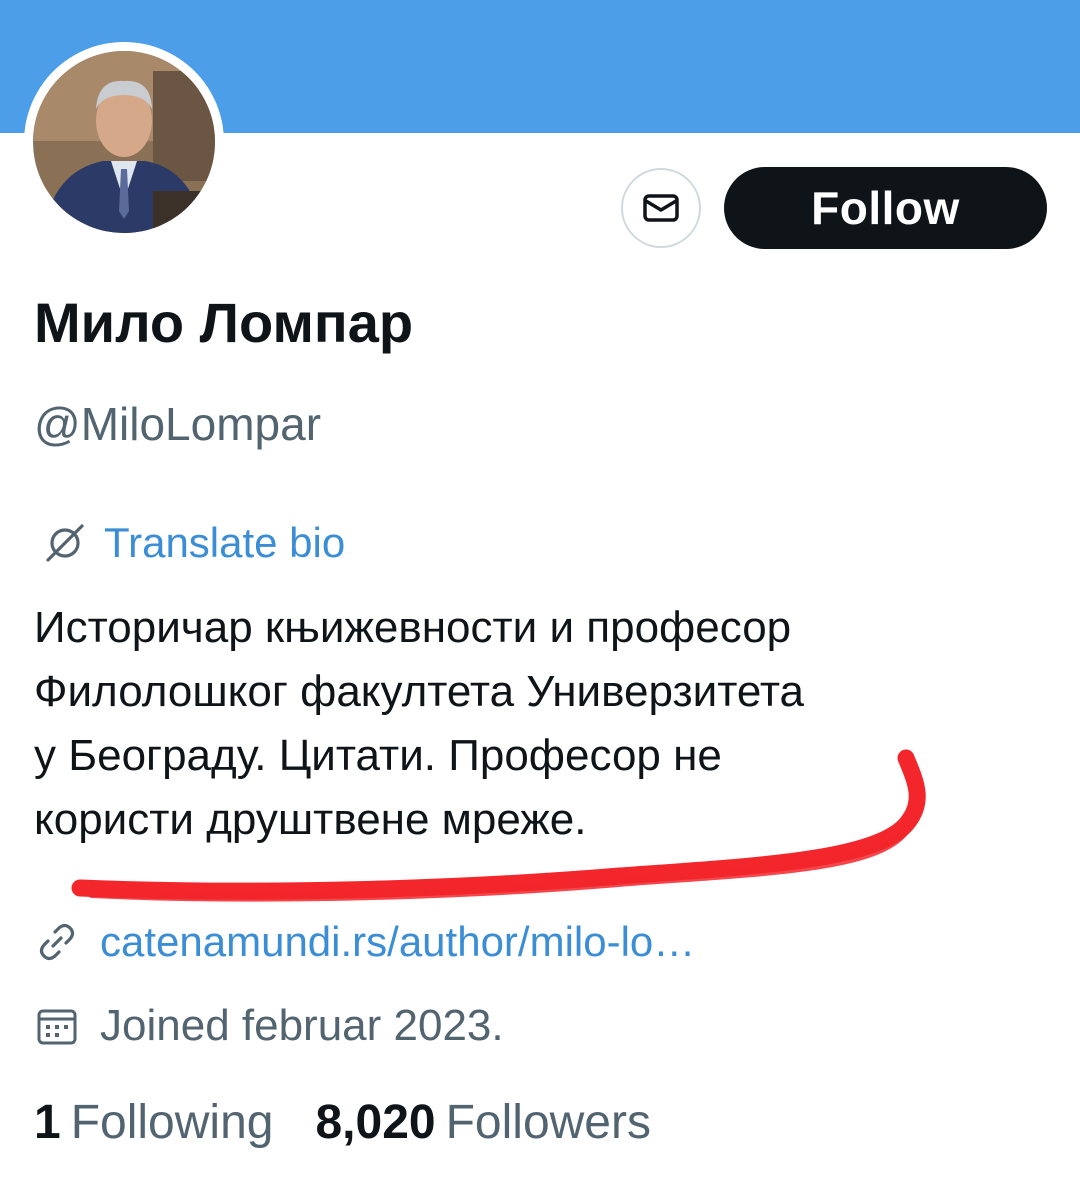 Image resolution: width=1080 pixels, height=1197 pixels. Describe the element at coordinates (302, 1025) in the screenshot. I see `joined-date: Joined februar 2023.` at that location.